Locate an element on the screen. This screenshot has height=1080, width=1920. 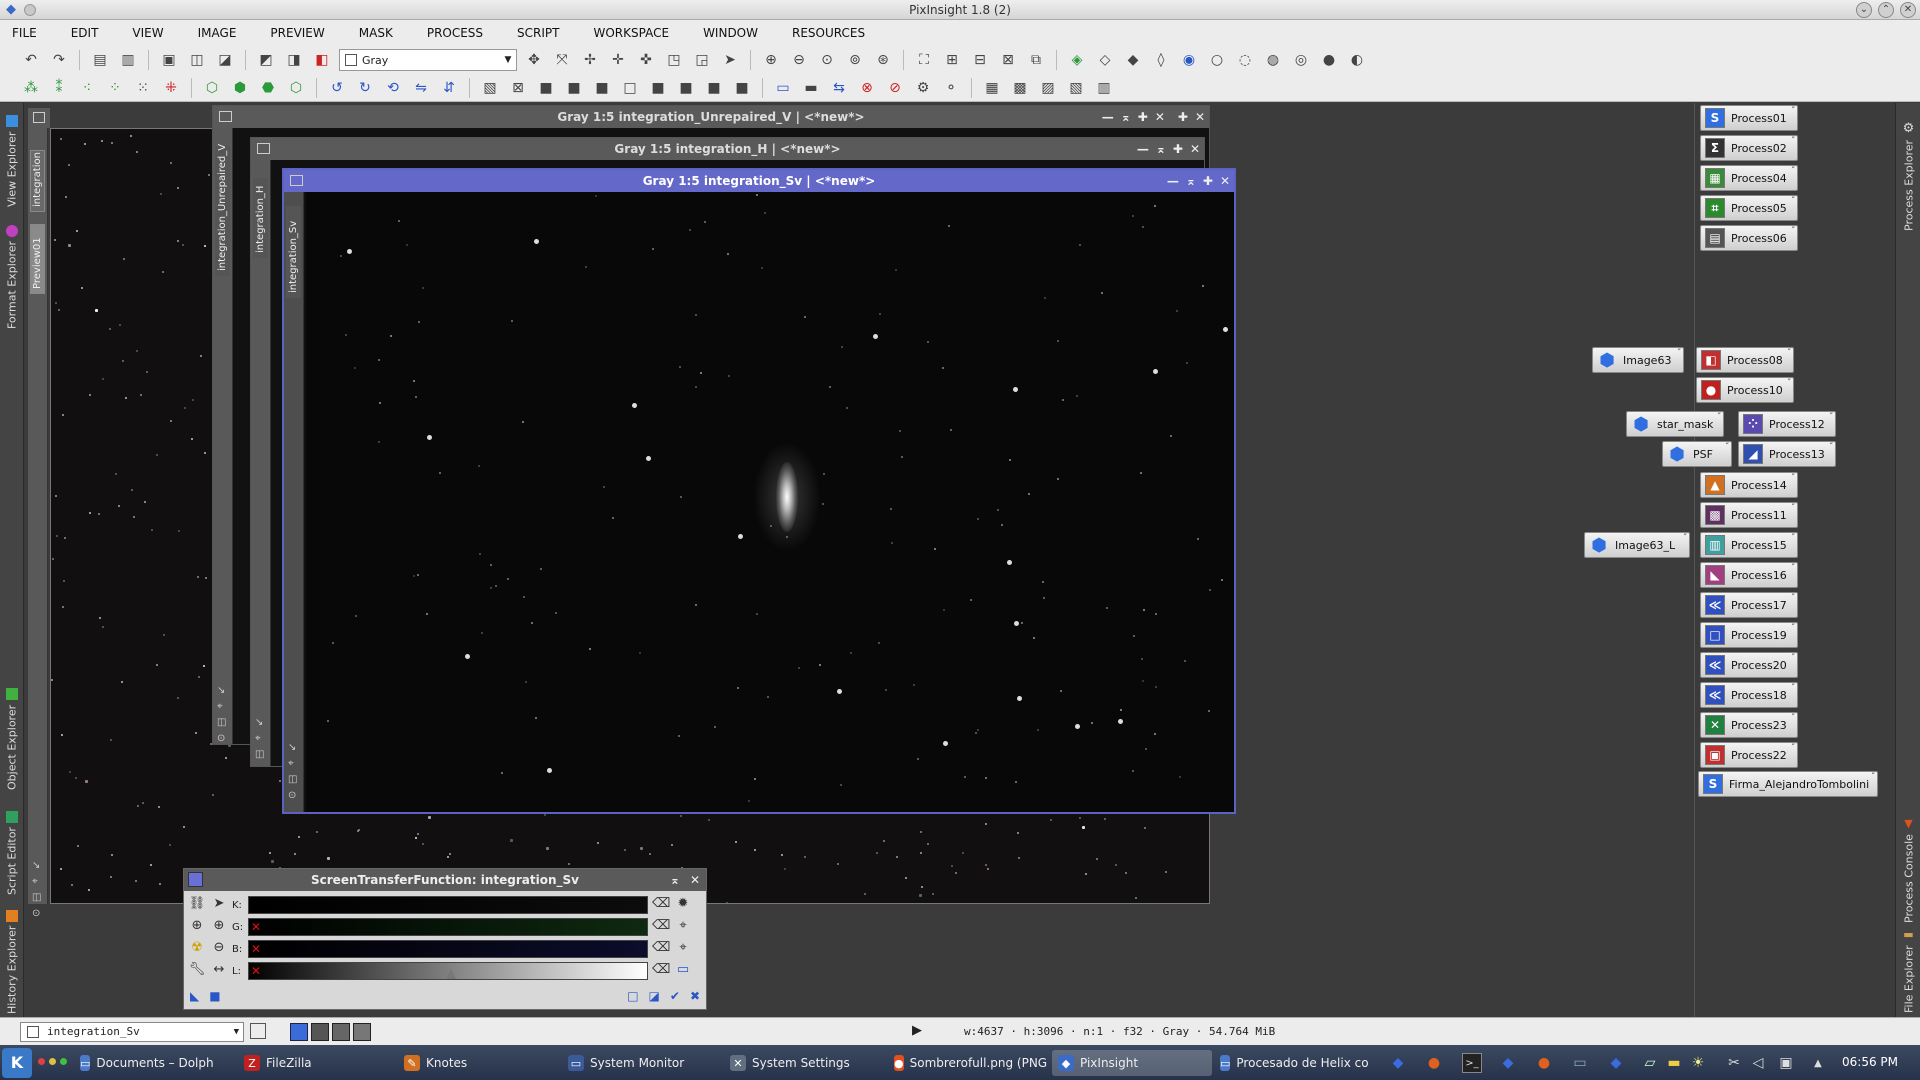
rotate-left-icon: ↺ is located at coordinates (337, 88).